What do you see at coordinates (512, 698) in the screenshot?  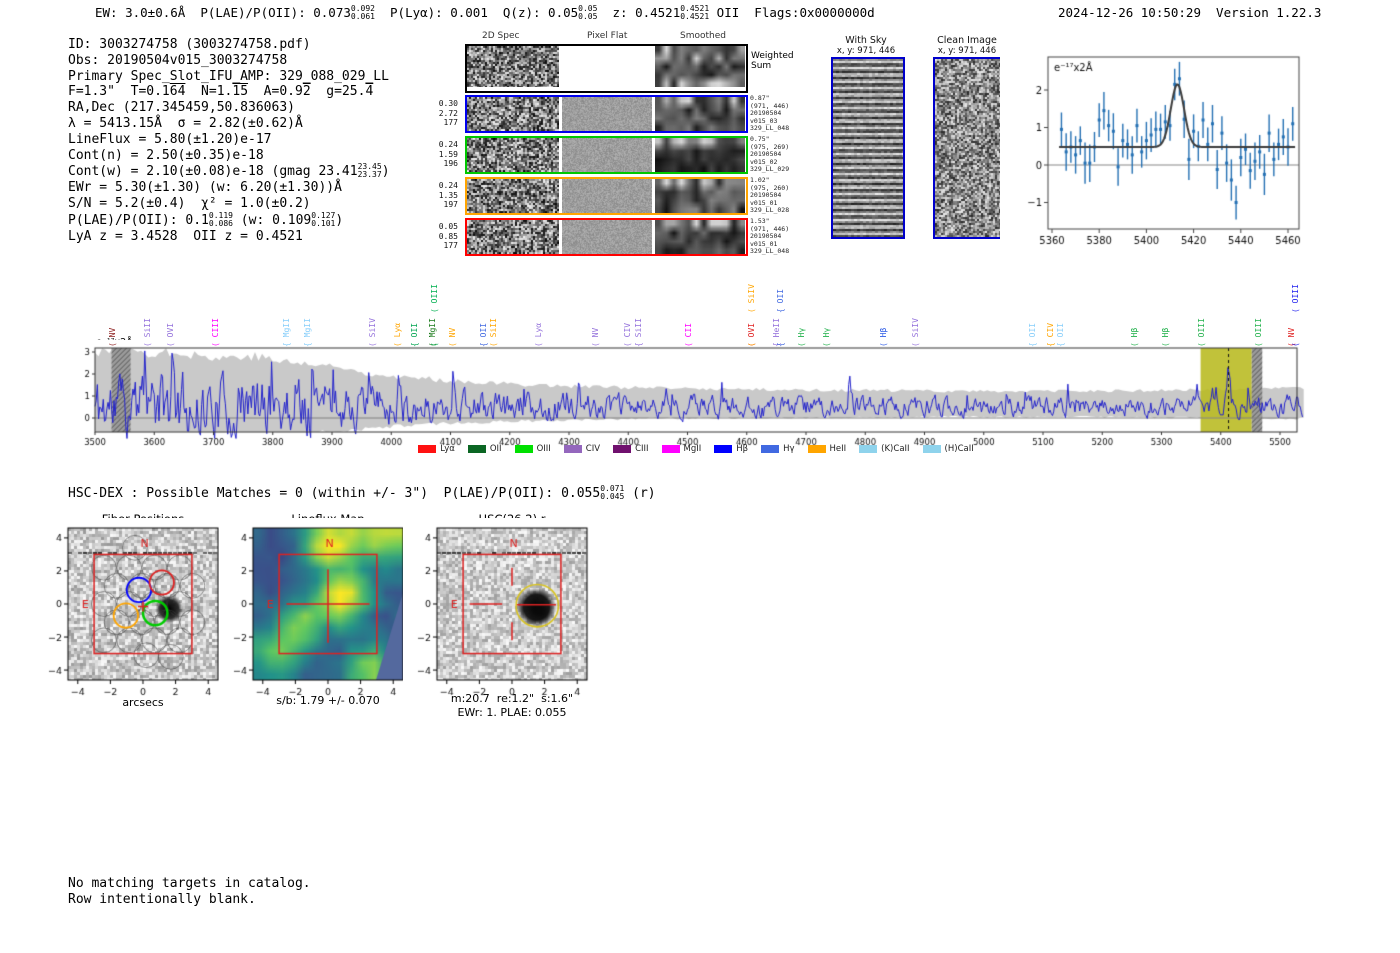 I see `hsc-caption-photometry: m:20.7 re:1.2" s:1.6"` at bounding box center [512, 698].